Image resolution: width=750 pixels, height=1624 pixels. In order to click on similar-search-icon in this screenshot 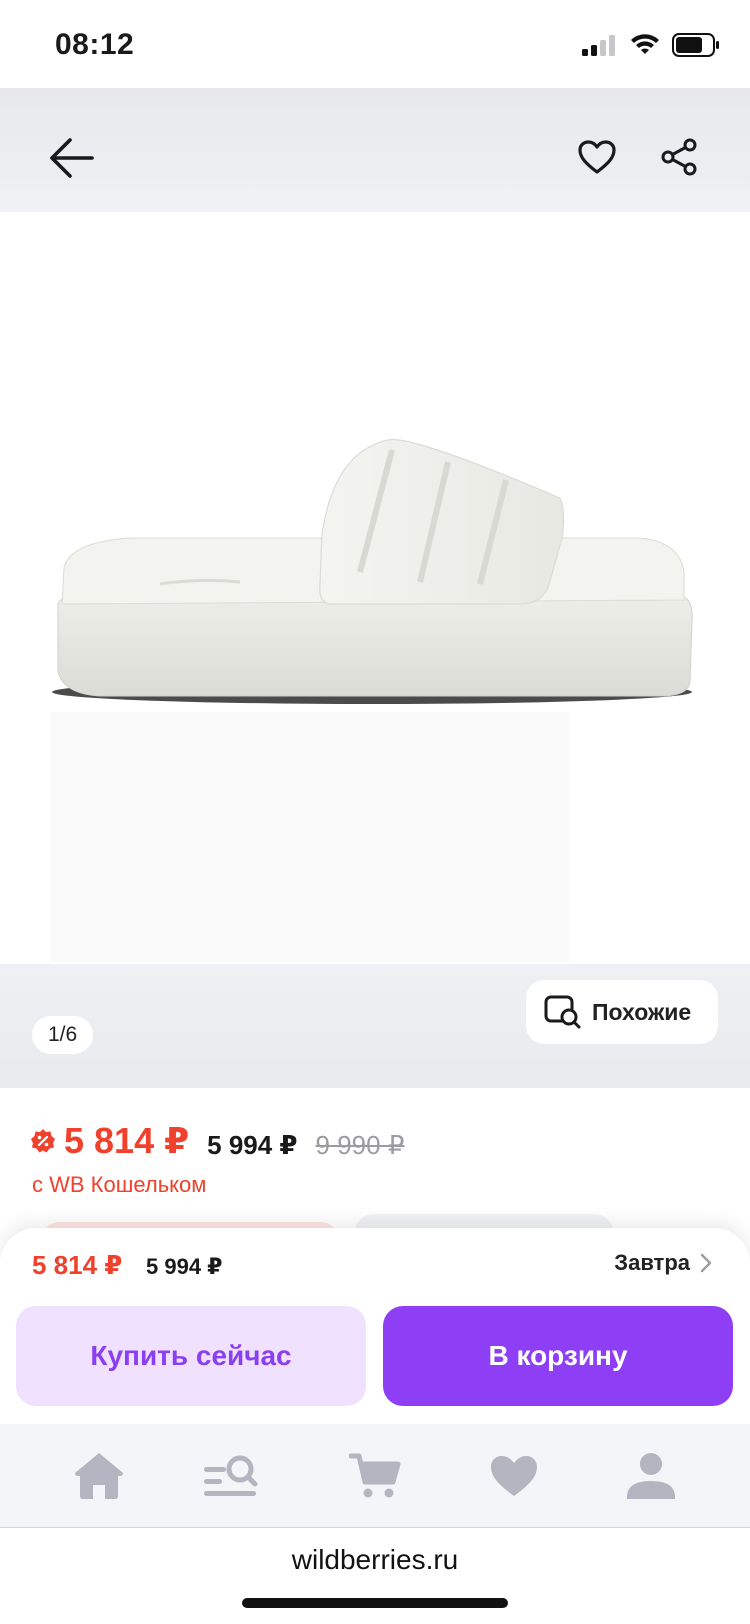, I will do `click(562, 1012)`.